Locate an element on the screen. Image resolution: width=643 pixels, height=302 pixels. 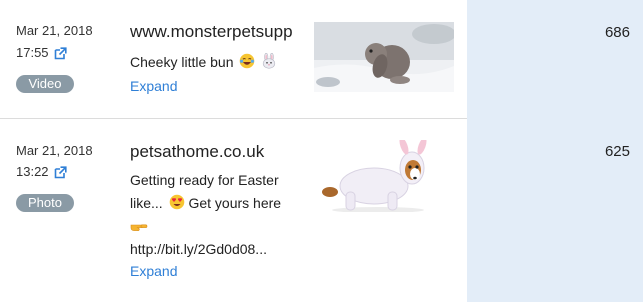
pointing-hand-emoji-icon is located at coordinates (139, 227).